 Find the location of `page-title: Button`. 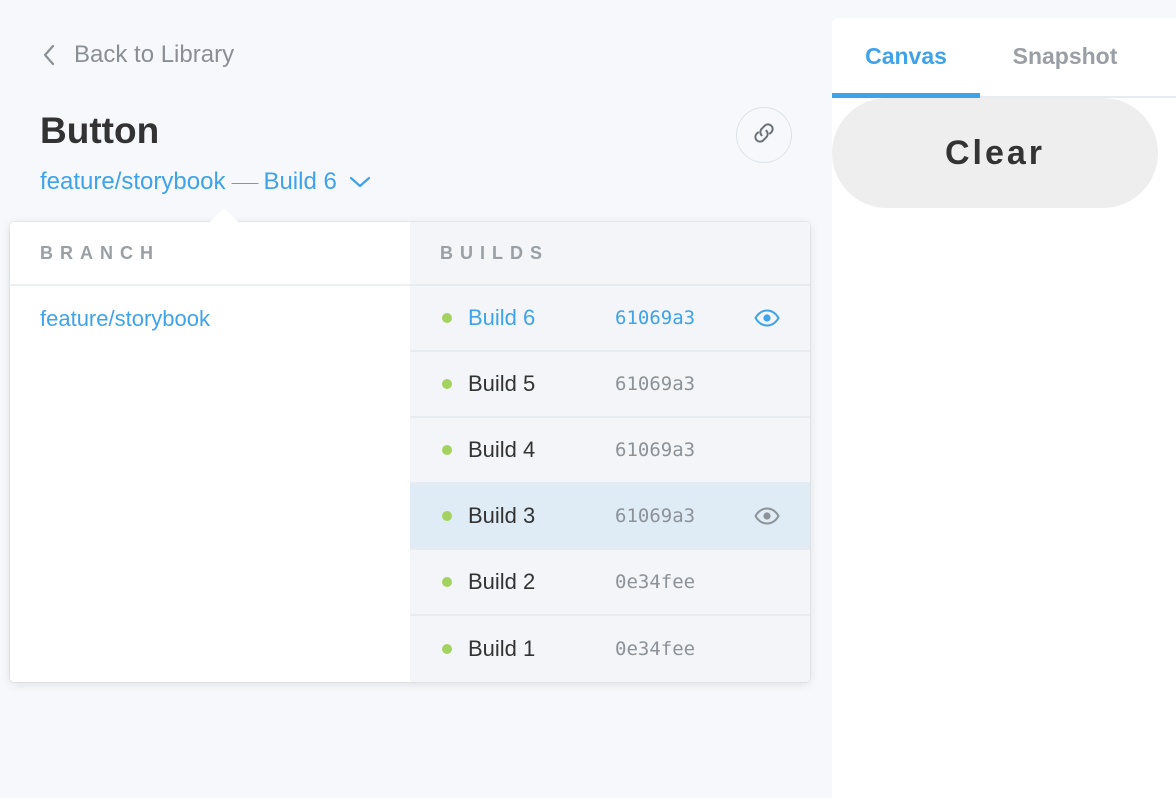

page-title: Button is located at coordinates (100, 130).